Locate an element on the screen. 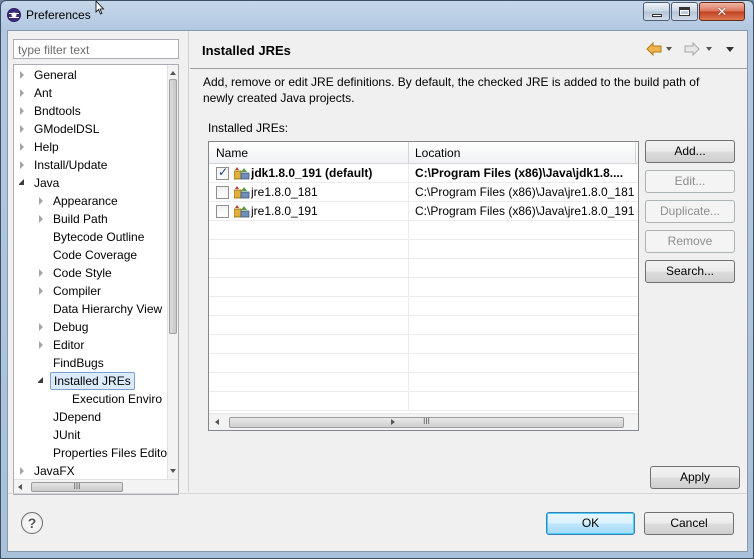 This screenshot has height=559, width=754. tree-item-label: Bndtools is located at coordinates (57, 111).